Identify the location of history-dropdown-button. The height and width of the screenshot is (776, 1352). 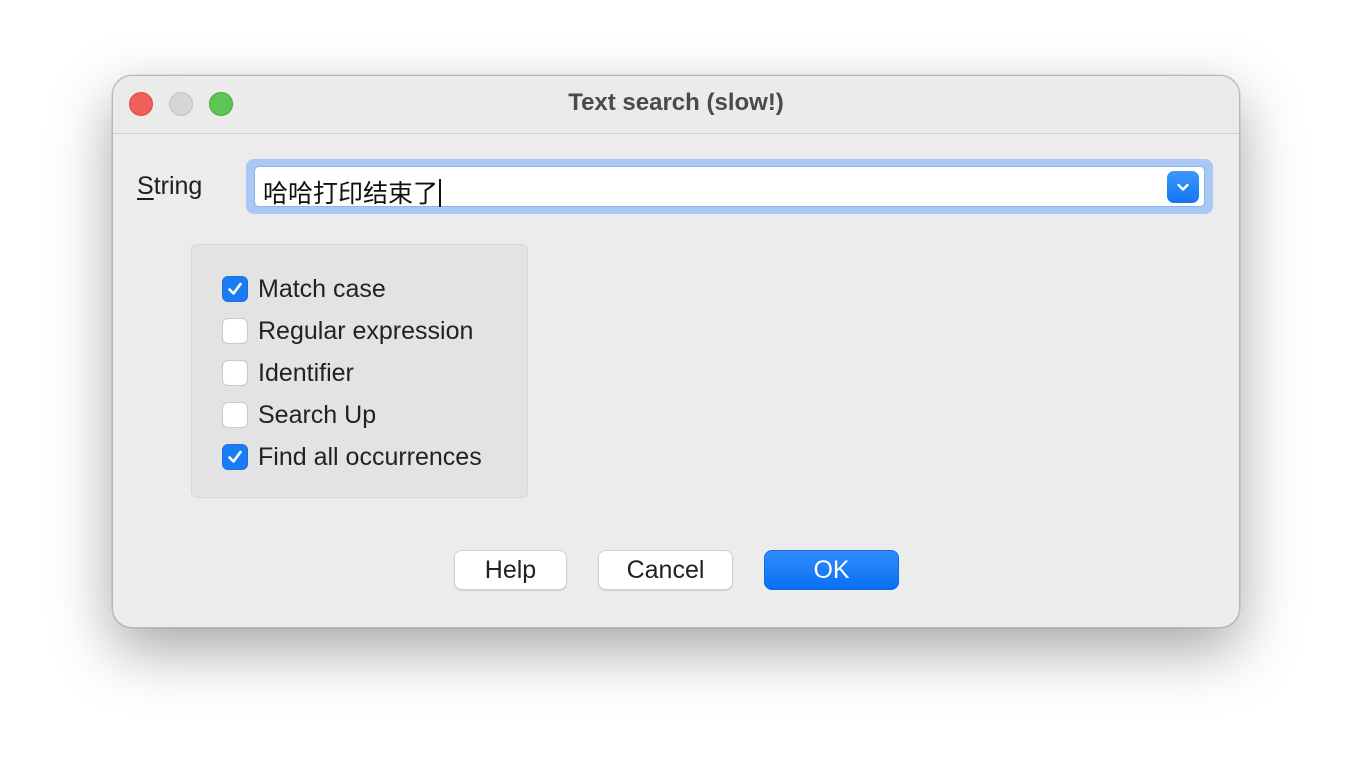
(1183, 187).